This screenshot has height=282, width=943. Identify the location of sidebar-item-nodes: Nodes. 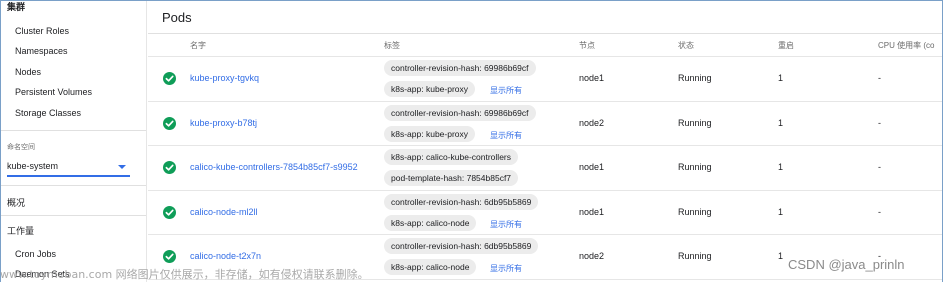
(28, 72).